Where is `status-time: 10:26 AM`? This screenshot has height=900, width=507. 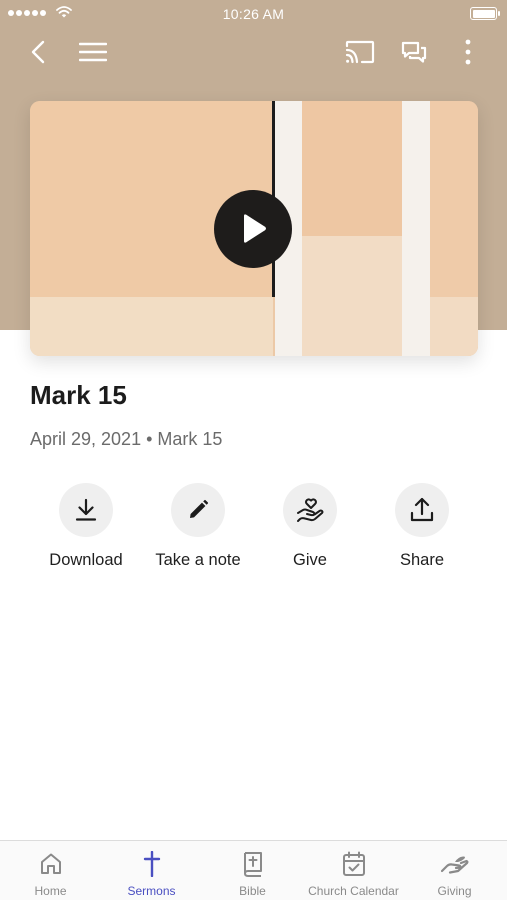 status-time: 10:26 AM is located at coordinates (253, 14).